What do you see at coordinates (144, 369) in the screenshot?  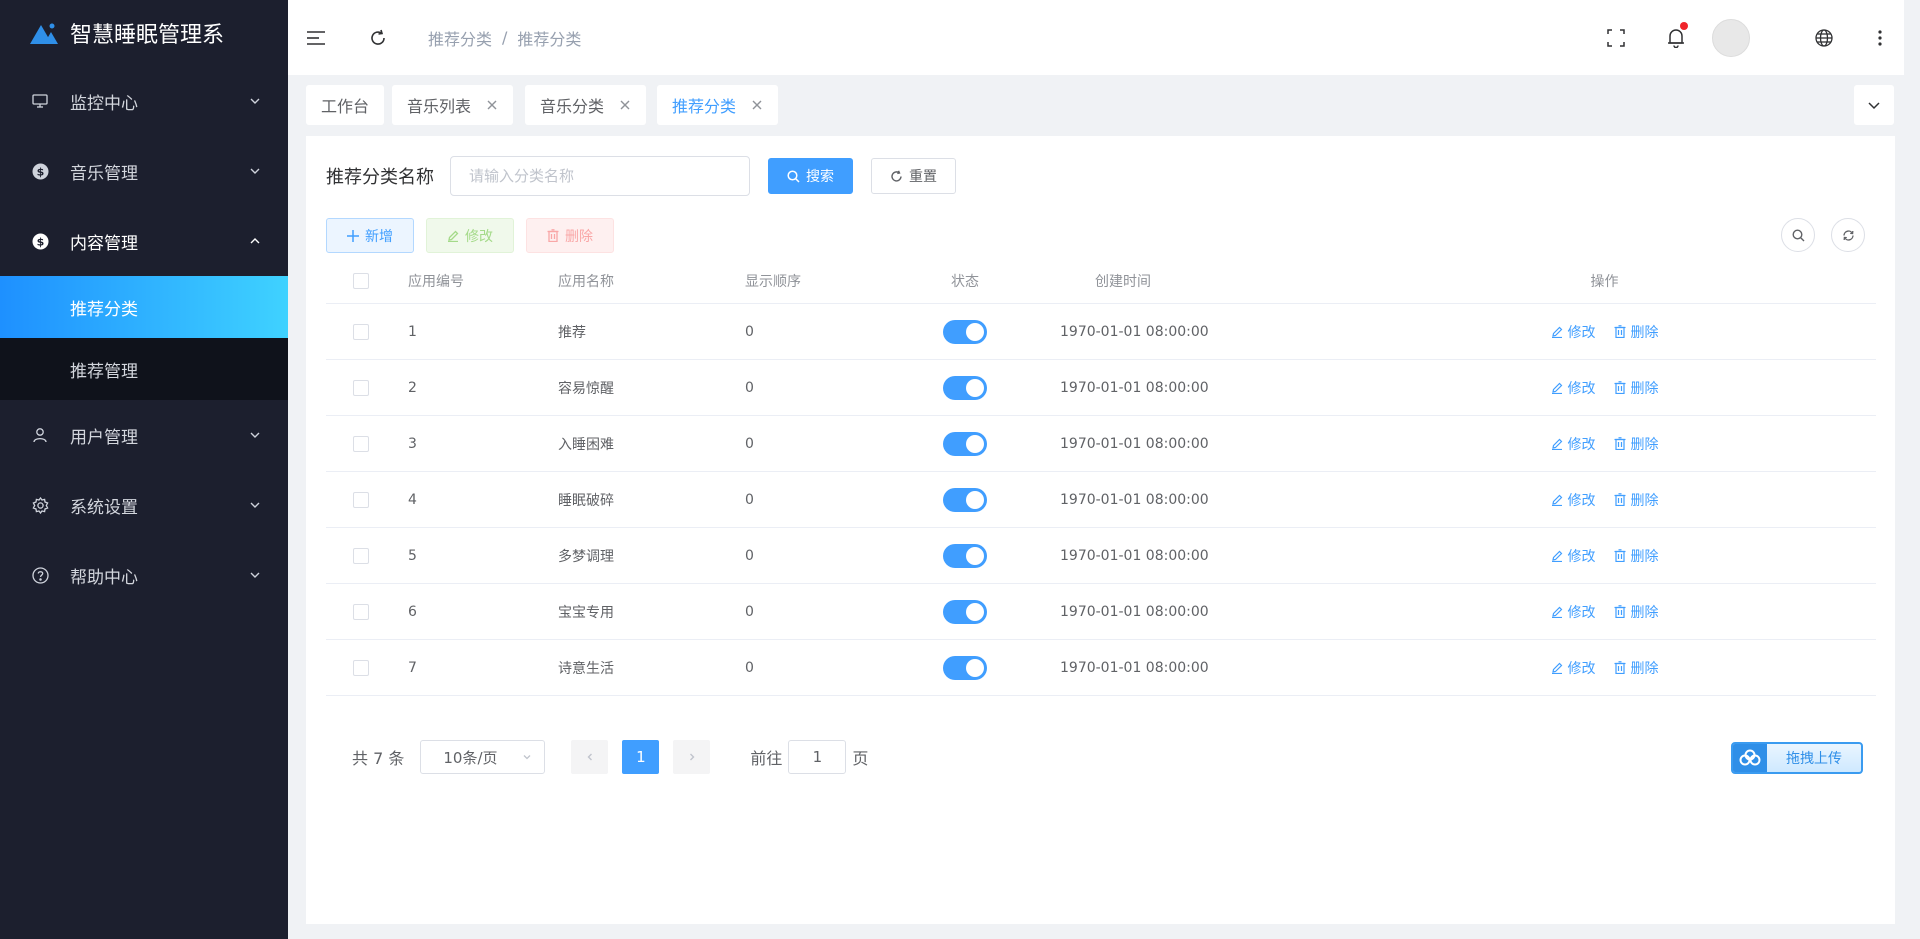 I see `sidebar-subitem-recommend-manage: 推荐管理` at bounding box center [144, 369].